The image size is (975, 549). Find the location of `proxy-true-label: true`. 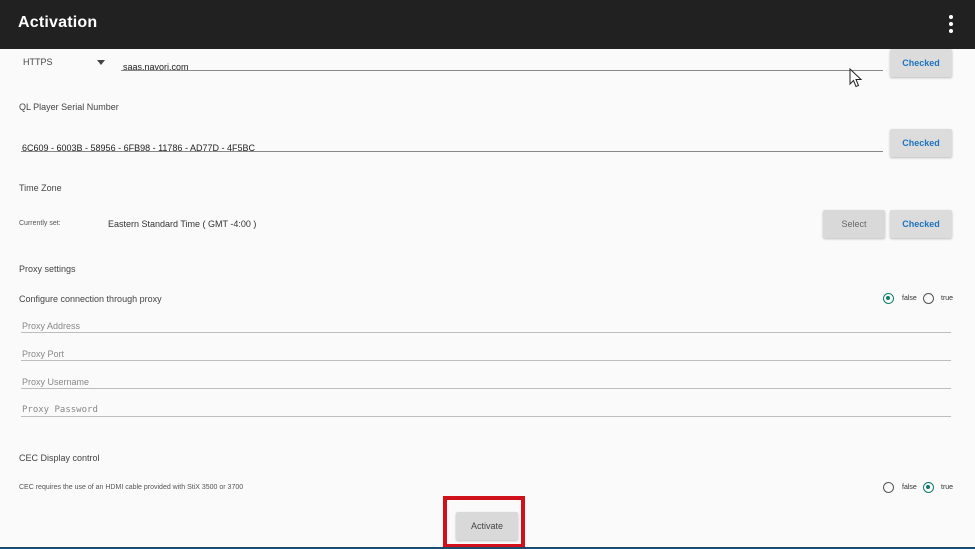

proxy-true-label: true is located at coordinates (947, 298).